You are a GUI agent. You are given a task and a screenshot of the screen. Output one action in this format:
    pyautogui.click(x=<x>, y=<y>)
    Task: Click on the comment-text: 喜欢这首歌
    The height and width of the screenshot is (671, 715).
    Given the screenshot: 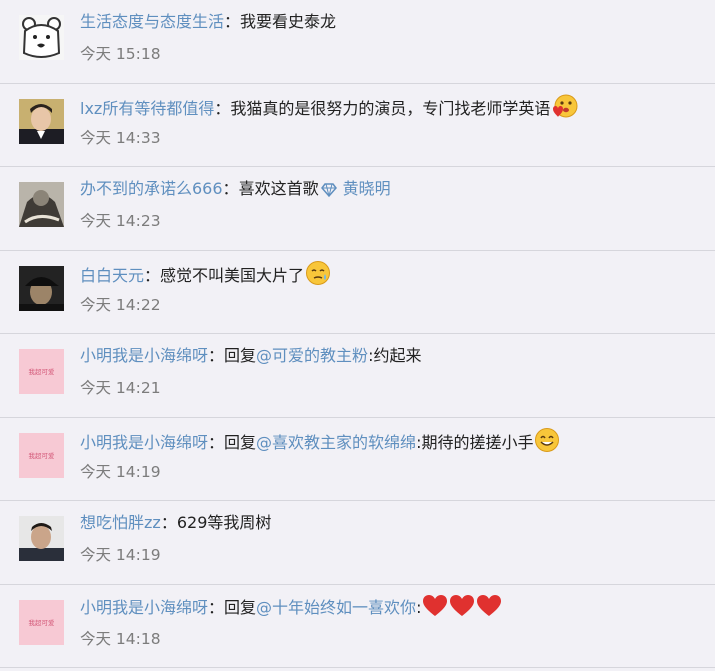 What is the action you would take?
    pyautogui.click(x=278, y=188)
    